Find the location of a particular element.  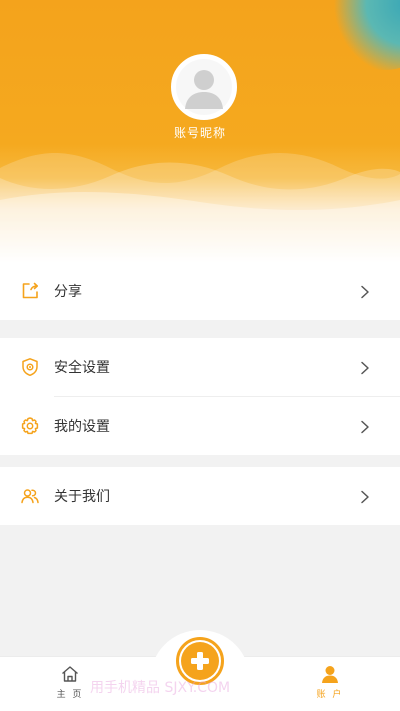

people-icon is located at coordinates (30, 496).